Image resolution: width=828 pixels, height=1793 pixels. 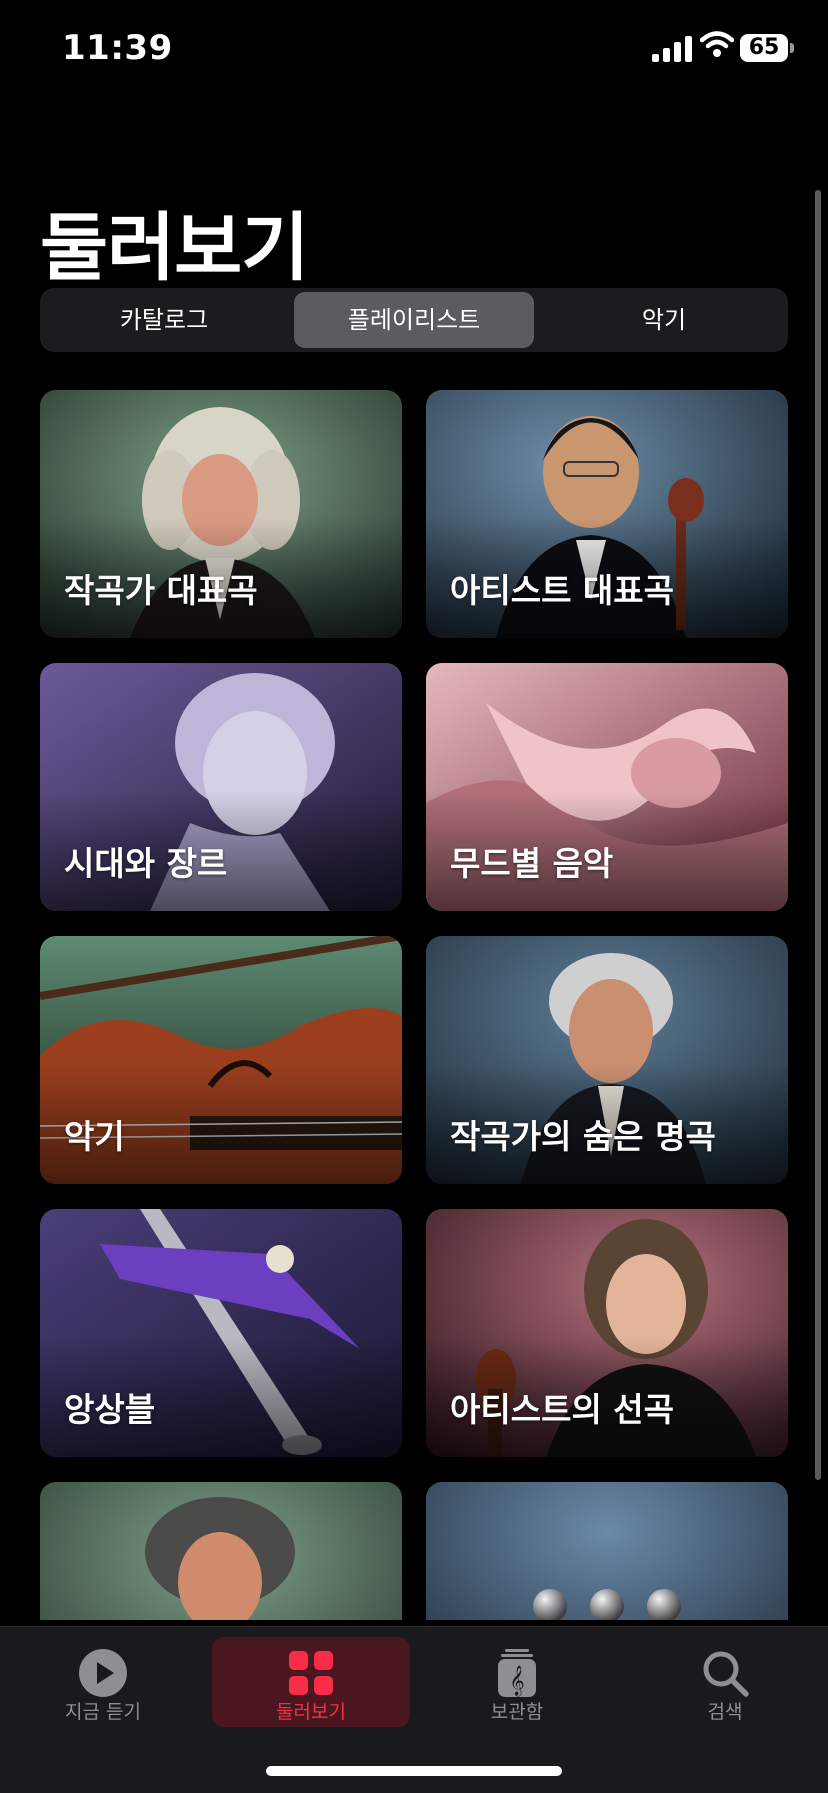 I want to click on card-label: 작곡가의 숨은 명곡, so click(x=583, y=1136).